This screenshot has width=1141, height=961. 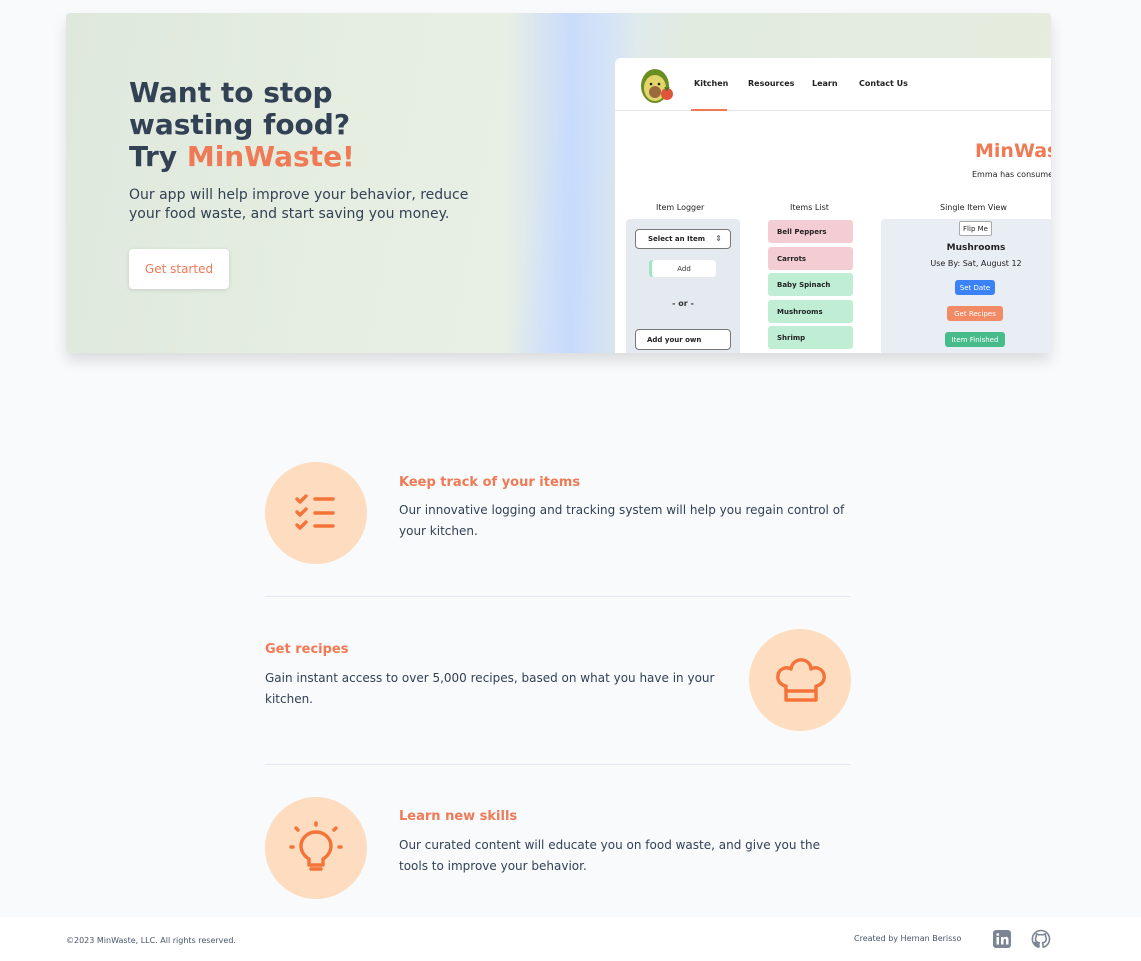 I want to click on lightbulb-icon, so click(x=316, y=846).